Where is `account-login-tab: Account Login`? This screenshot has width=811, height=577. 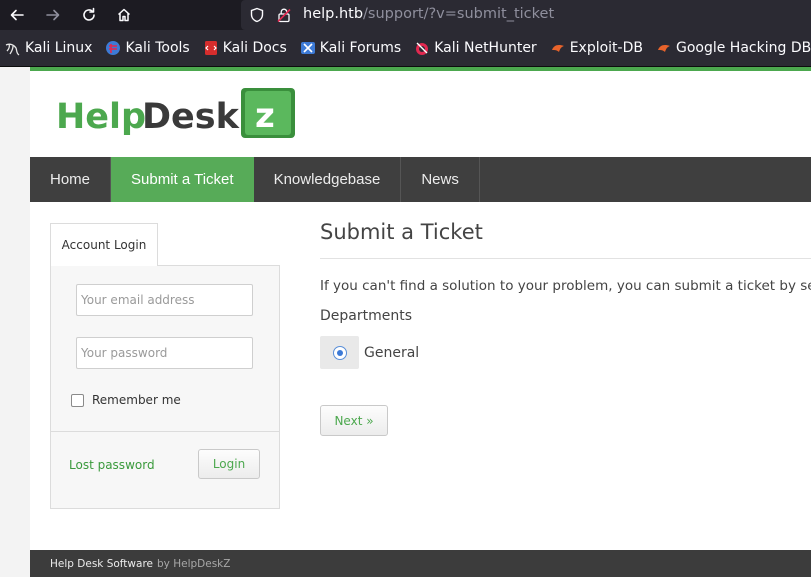
account-login-tab: Account Login is located at coordinates (104, 244).